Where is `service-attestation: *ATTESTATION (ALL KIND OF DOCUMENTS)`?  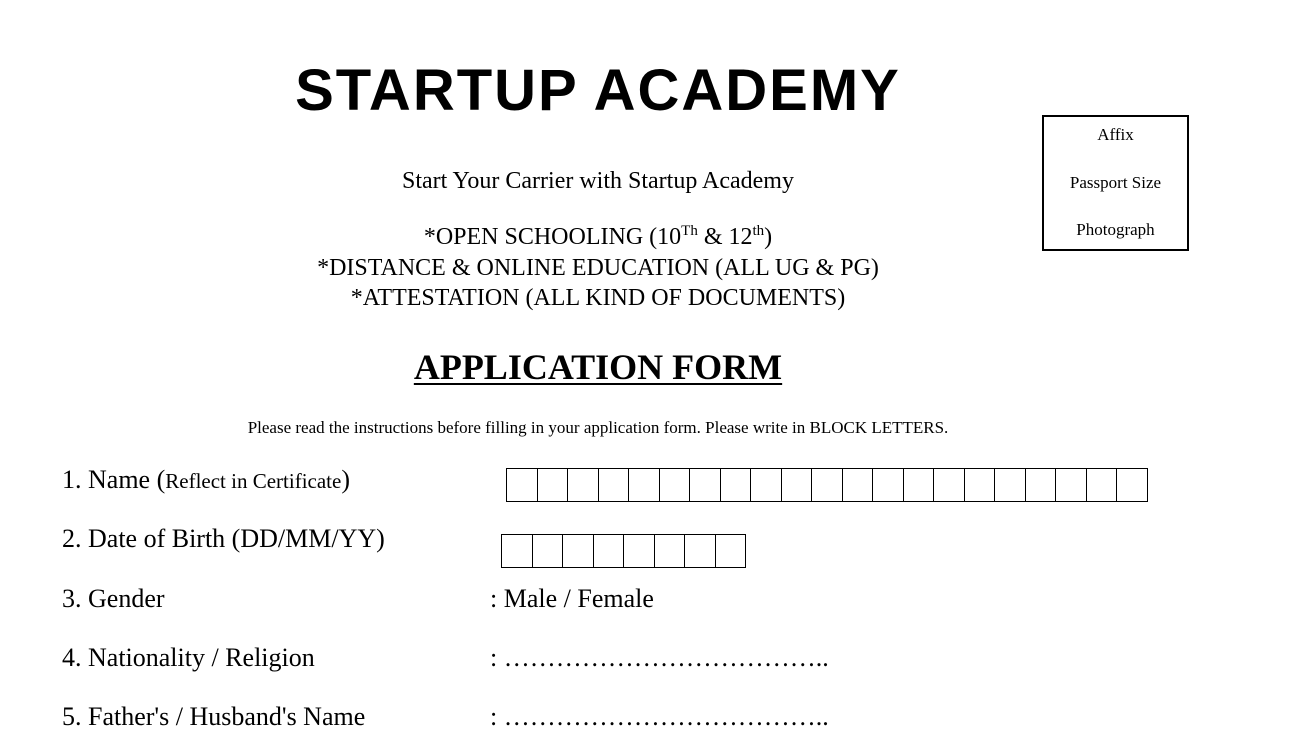 service-attestation: *ATTESTATION (ALL KIND OF DOCUMENTS) is located at coordinates (598, 298).